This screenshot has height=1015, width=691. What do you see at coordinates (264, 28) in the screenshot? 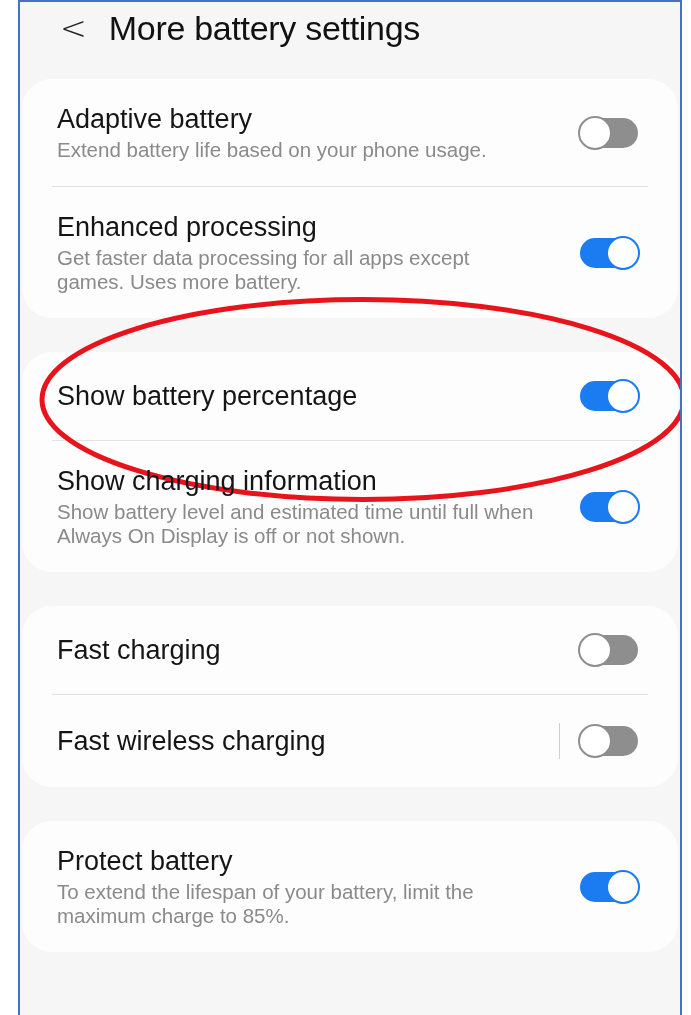
I see `page-title: More battery settings` at bounding box center [264, 28].